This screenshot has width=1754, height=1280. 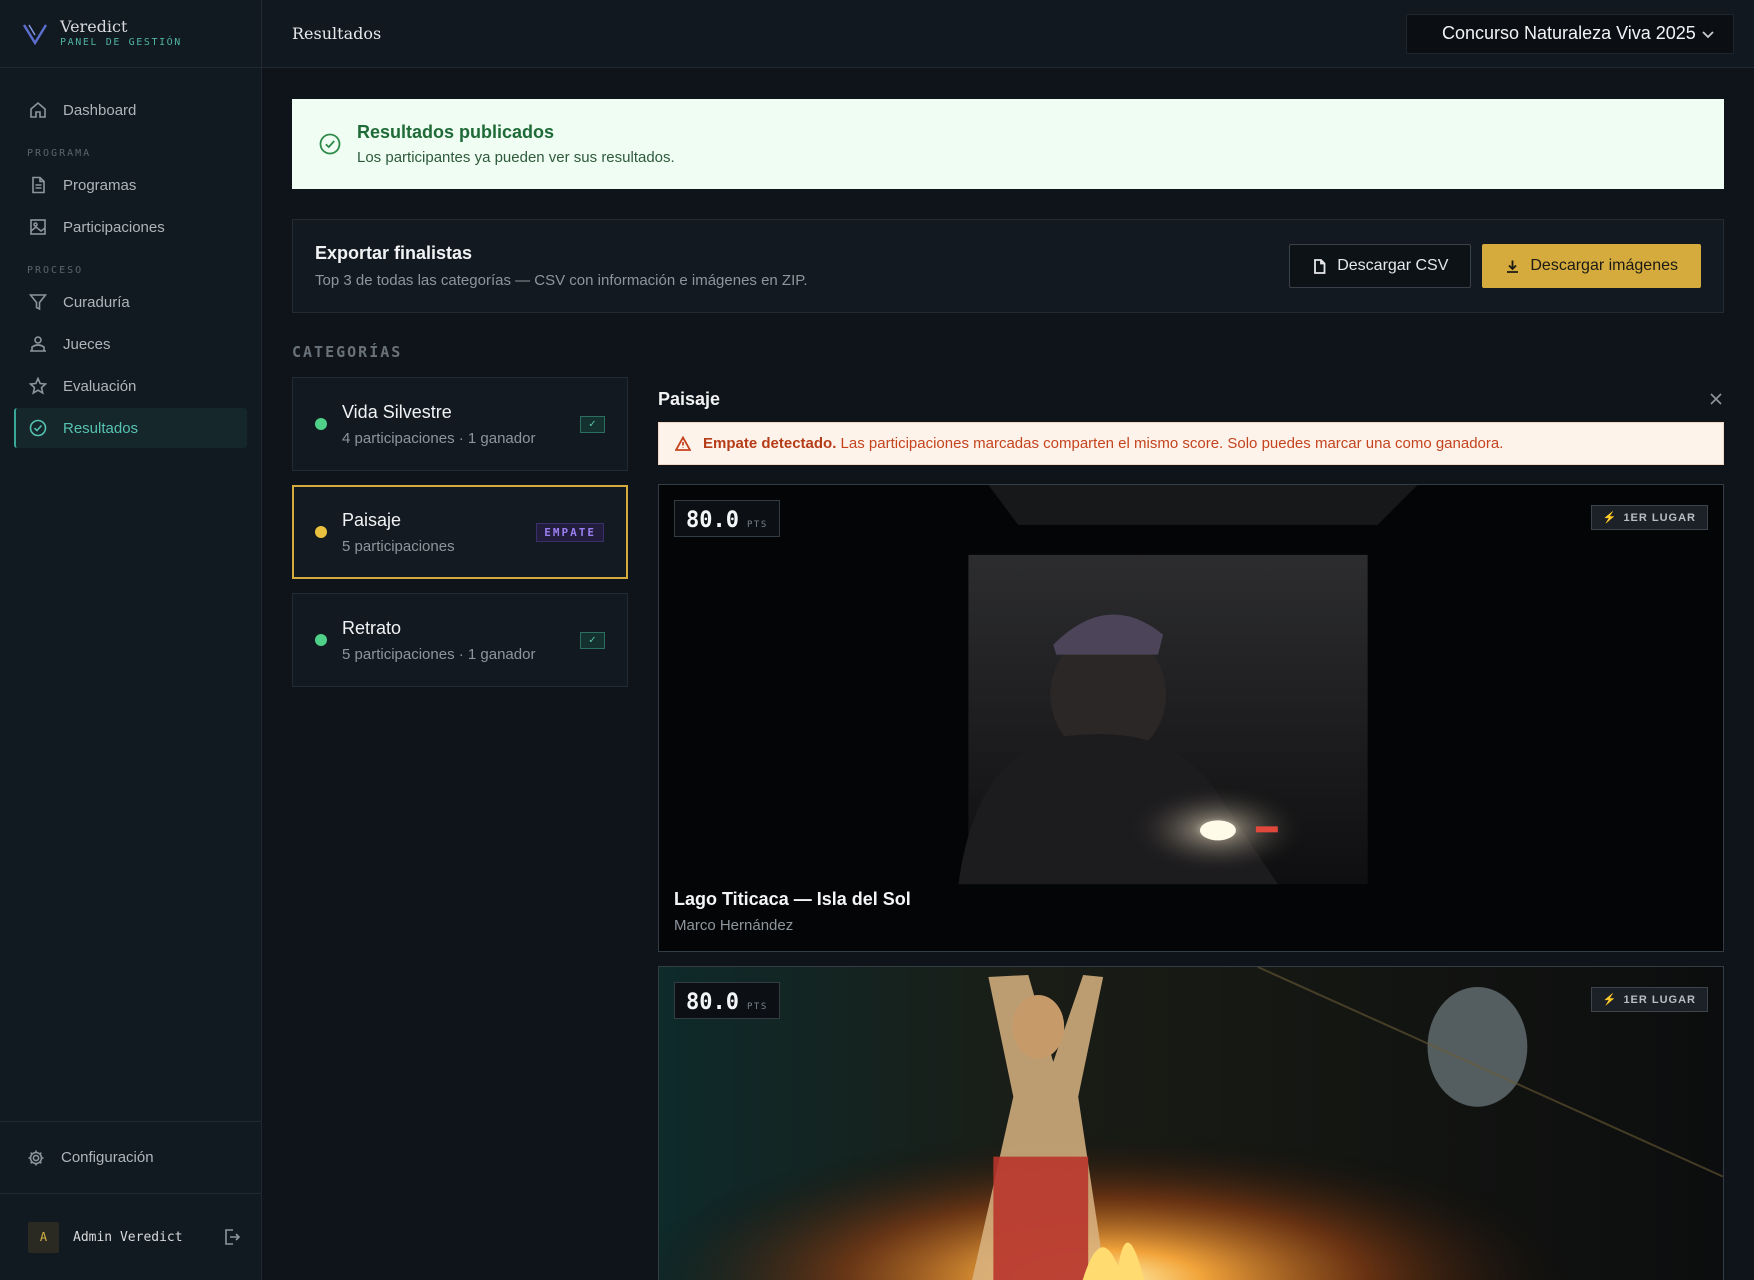 I want to click on brand-name: Veredict, so click(x=94, y=26).